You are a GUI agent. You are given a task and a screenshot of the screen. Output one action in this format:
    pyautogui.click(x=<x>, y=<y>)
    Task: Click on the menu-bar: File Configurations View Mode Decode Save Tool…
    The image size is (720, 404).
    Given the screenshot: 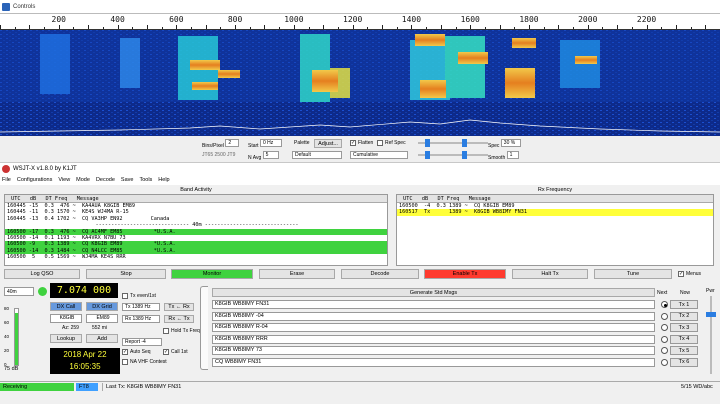 What is the action you would take?
    pyautogui.click(x=360, y=180)
    